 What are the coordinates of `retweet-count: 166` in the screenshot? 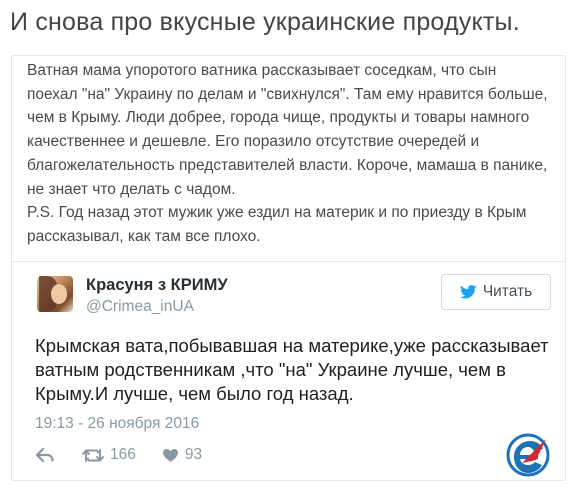 It's located at (123, 454).